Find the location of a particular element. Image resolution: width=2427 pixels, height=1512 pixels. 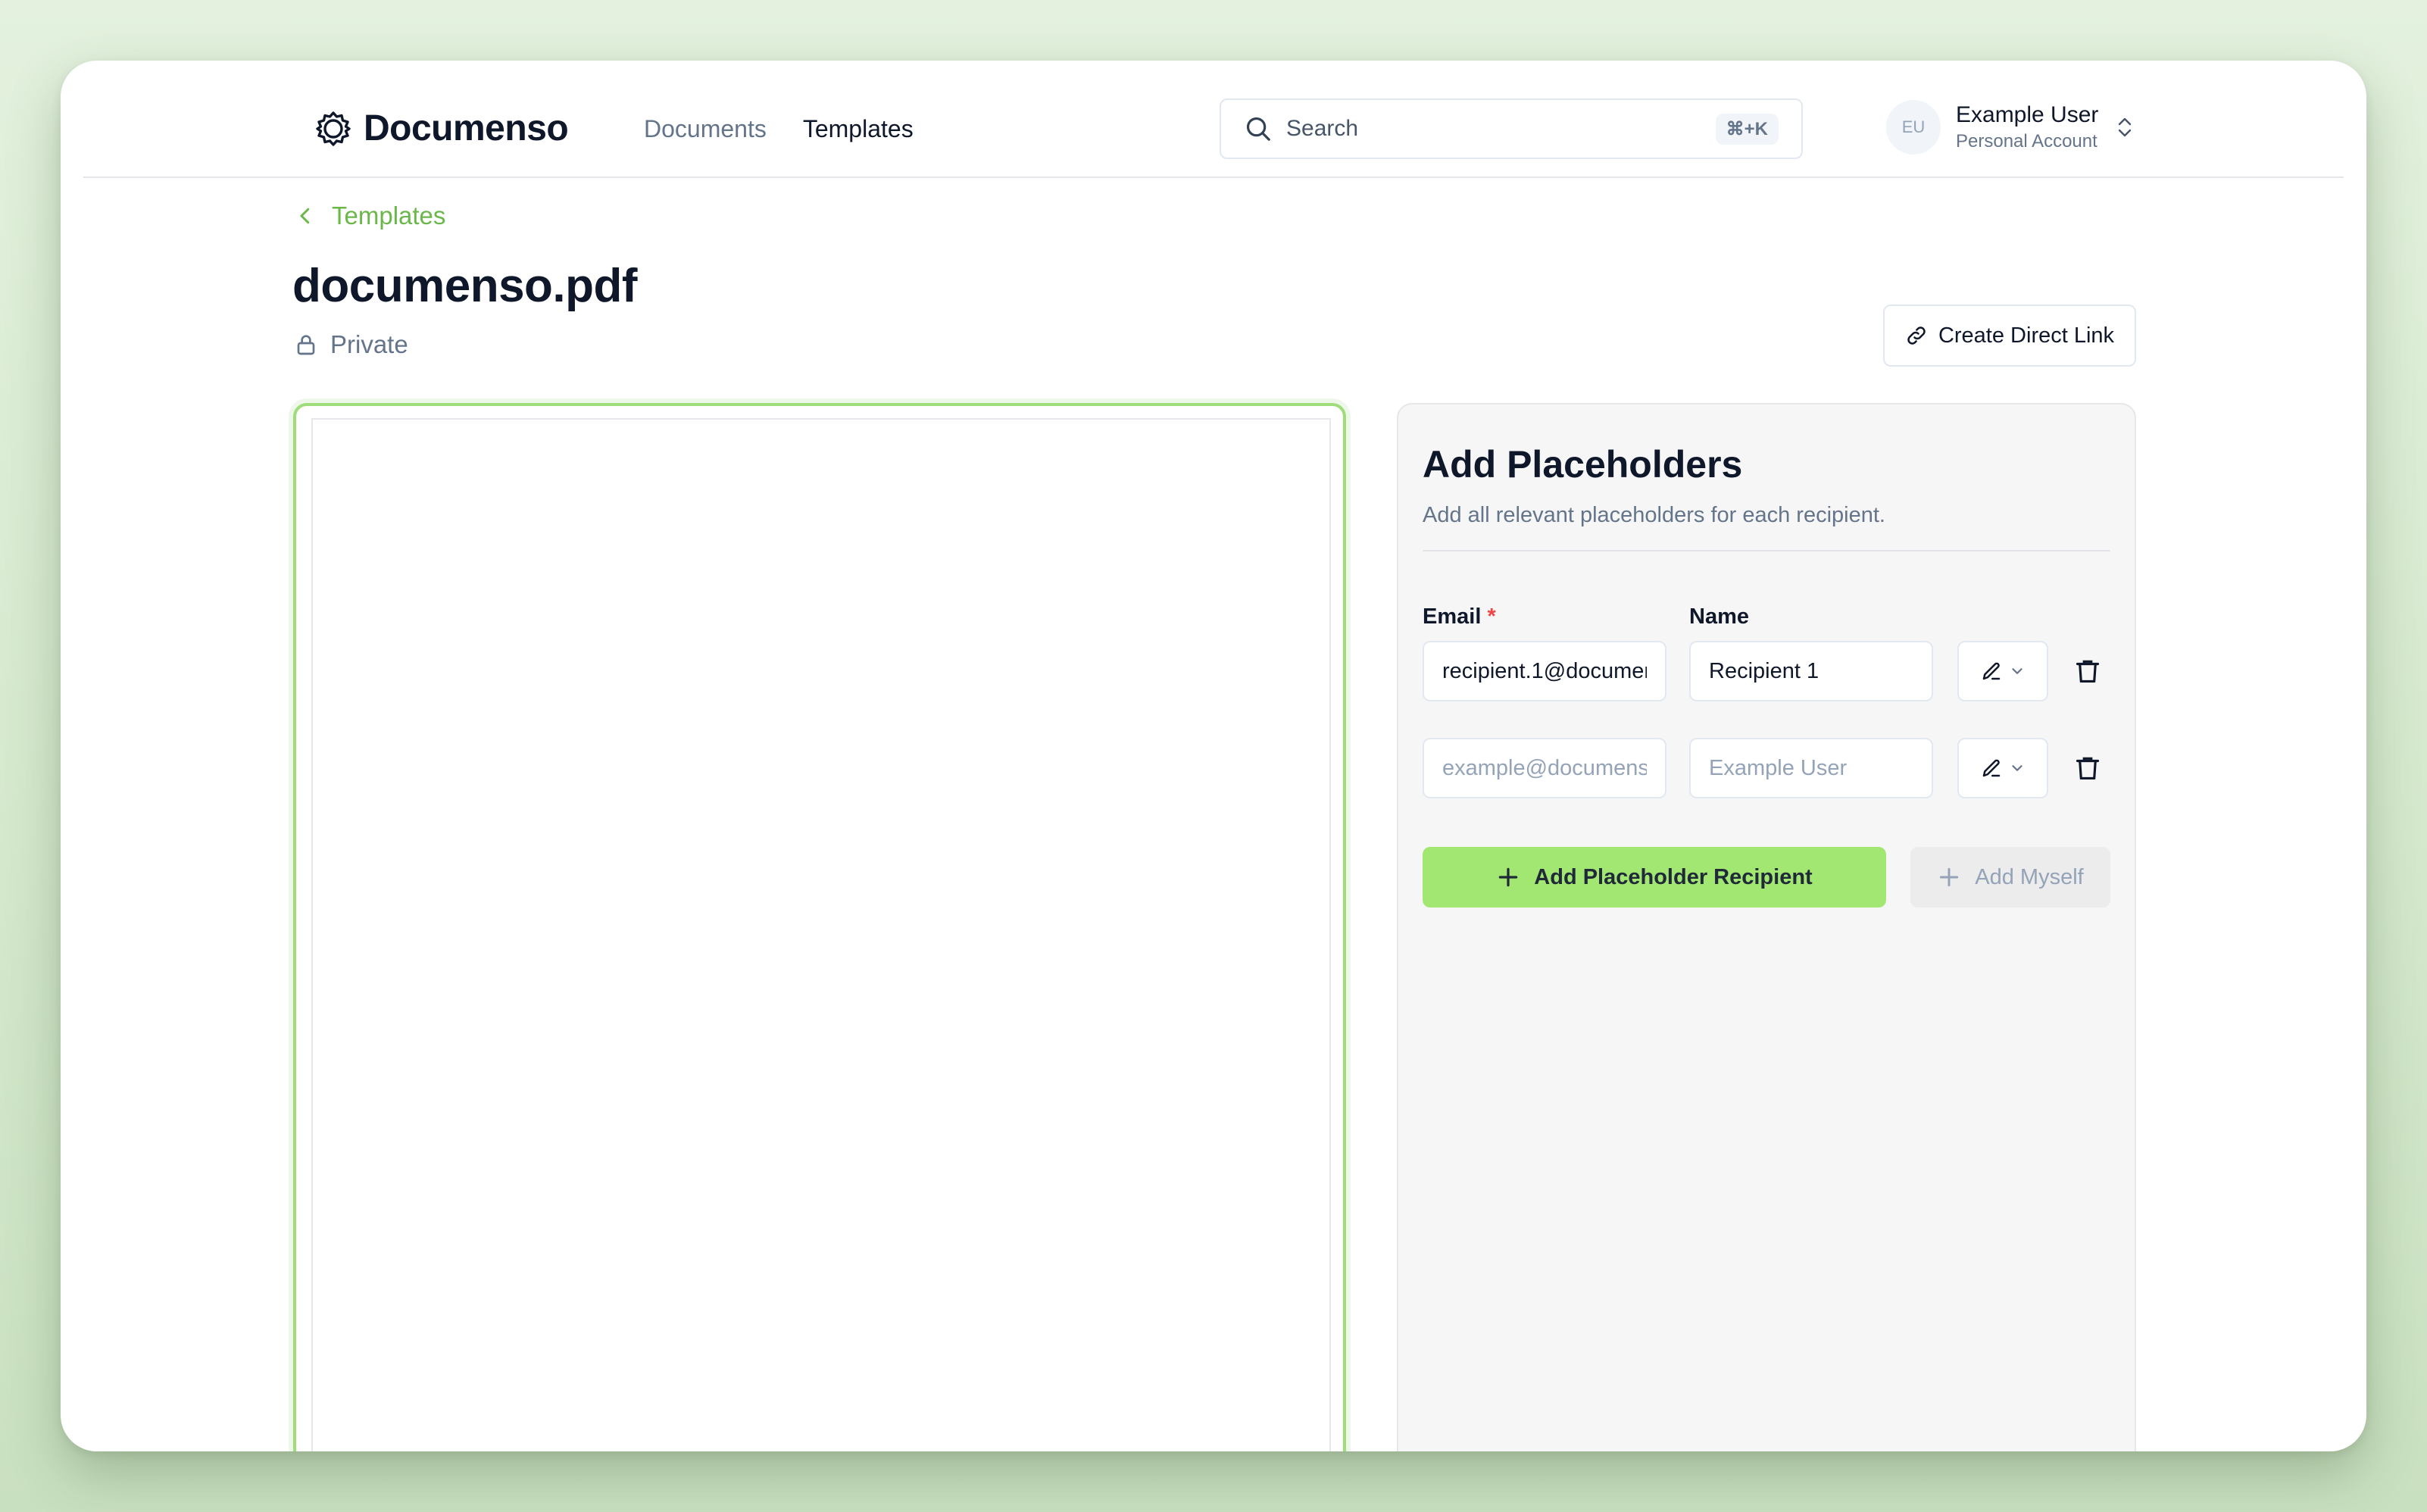

panel-divider is located at coordinates (1766, 550).